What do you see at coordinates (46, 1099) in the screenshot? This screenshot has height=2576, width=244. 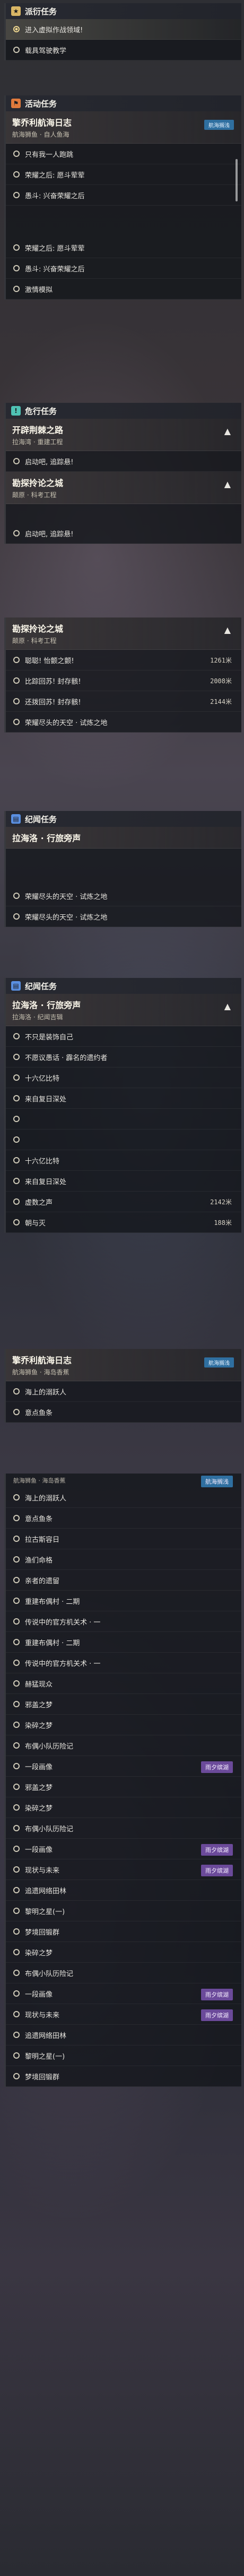 I see `item-label: 来自复日深处` at bounding box center [46, 1099].